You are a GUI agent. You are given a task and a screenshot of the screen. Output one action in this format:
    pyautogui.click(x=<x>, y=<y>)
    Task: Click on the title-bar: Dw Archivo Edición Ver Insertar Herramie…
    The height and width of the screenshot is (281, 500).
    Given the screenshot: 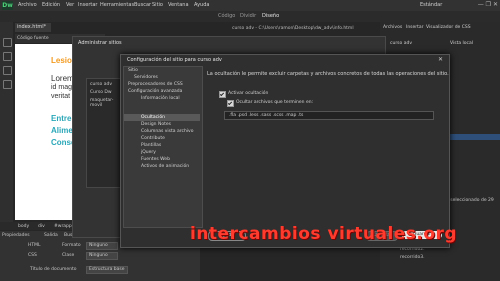 What is the action you would take?
    pyautogui.click(x=250, y=5)
    